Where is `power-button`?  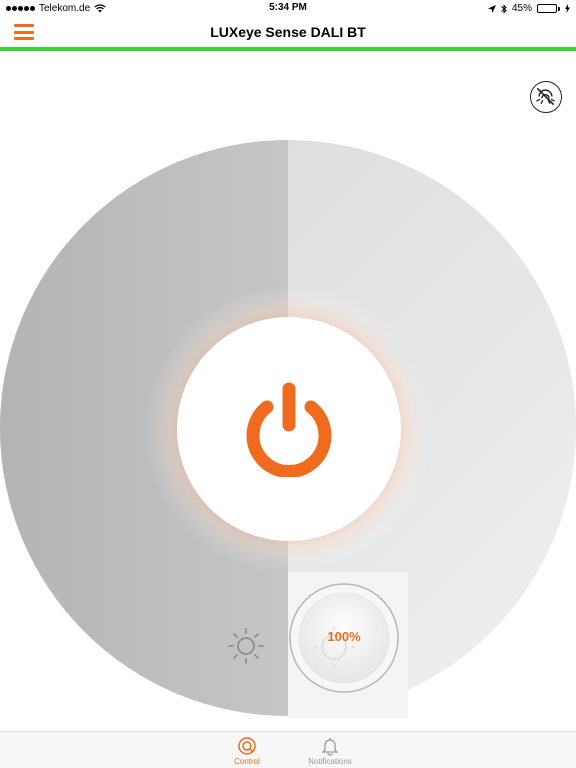 power-button is located at coordinates (289, 429).